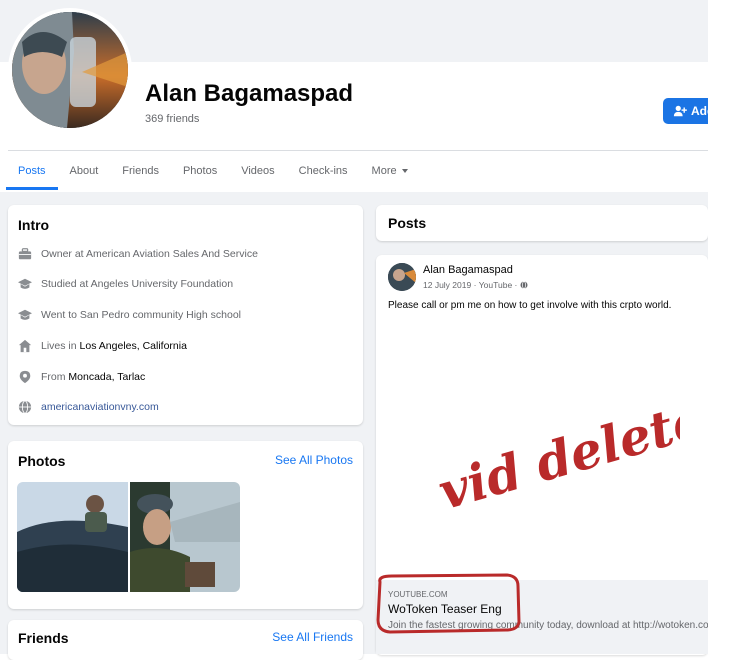 Image resolution: width=730 pixels, height=660 pixels. Describe the element at coordinates (495, 285) in the screenshot. I see `post-source: YouTube` at that location.